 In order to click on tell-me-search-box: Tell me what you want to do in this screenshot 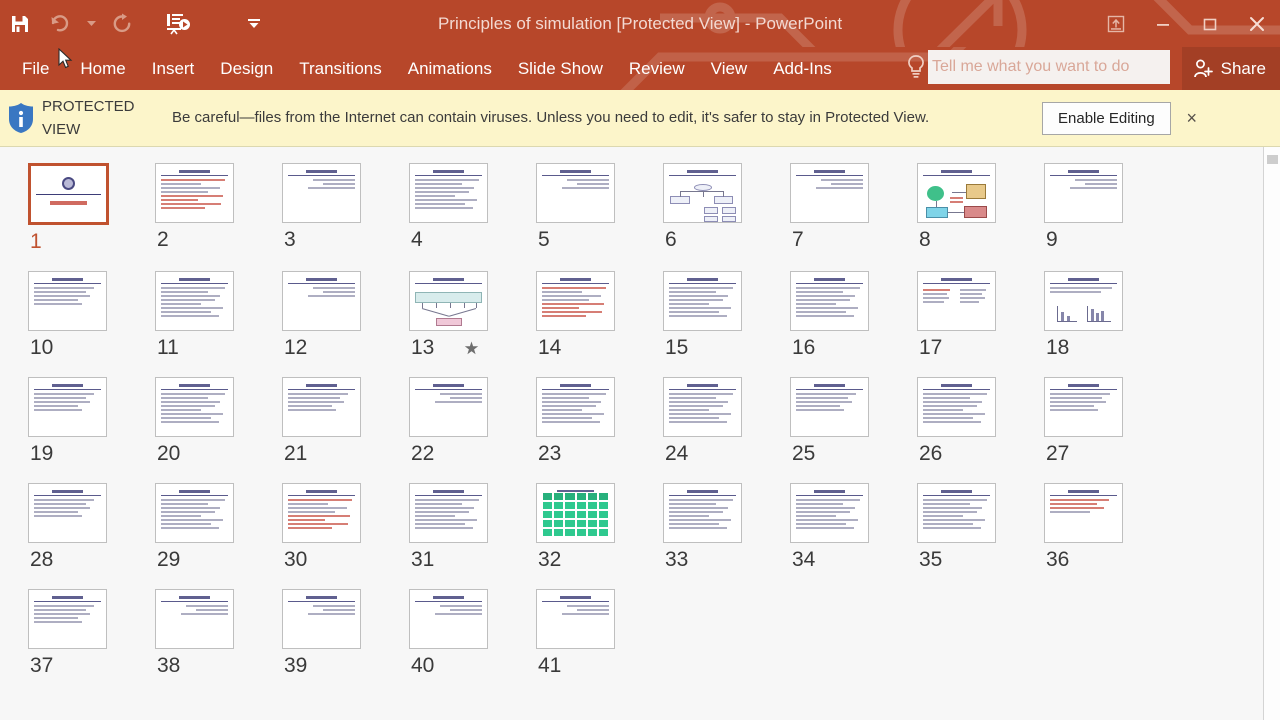, I will do `click(1049, 67)`.